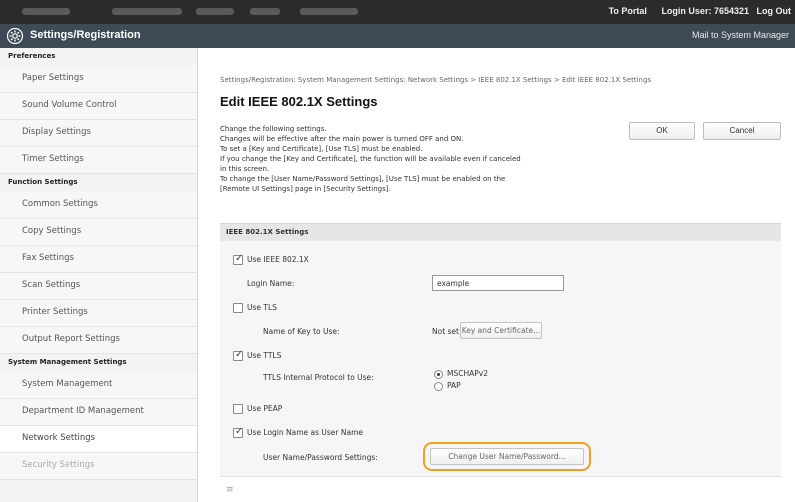 Image resolution: width=795 pixels, height=502 pixels. Describe the element at coordinates (98, 466) in the screenshot. I see `sidebar-item-security-settings: Security Settings` at that location.